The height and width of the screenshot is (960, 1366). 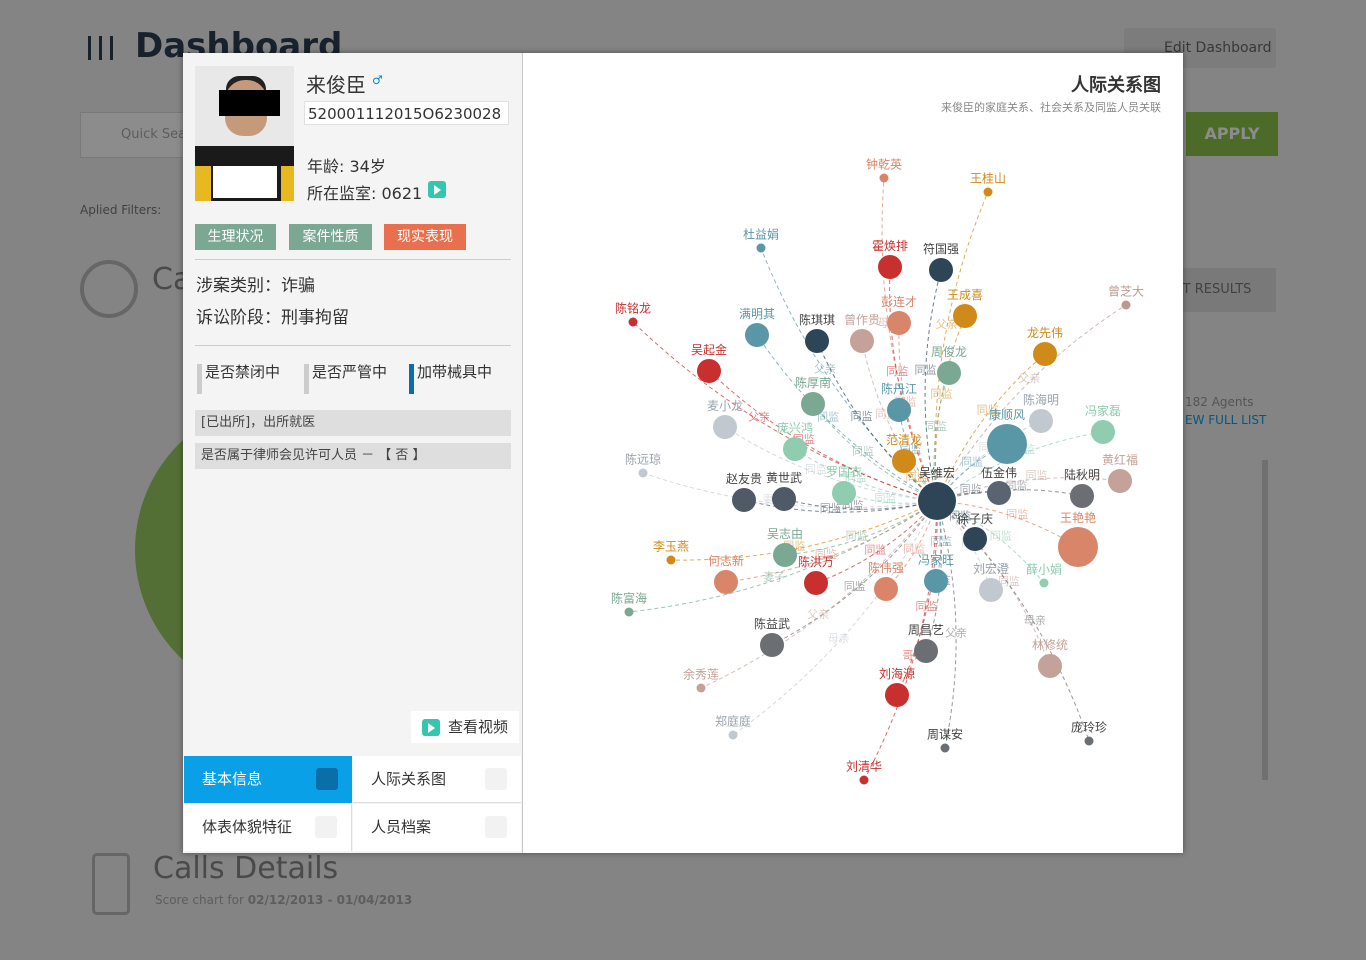 What do you see at coordinates (671, 546) in the screenshot?
I see `graph-node-label: 李玉燕` at bounding box center [671, 546].